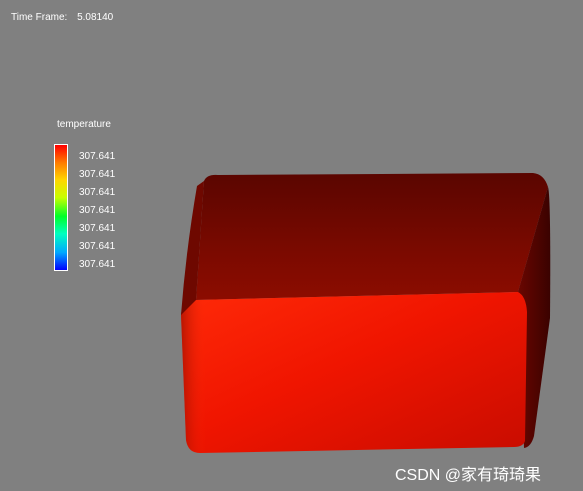 Image resolution: width=583 pixels, height=491 pixels. I want to click on time-frame-value: 5.08140, so click(95, 17).